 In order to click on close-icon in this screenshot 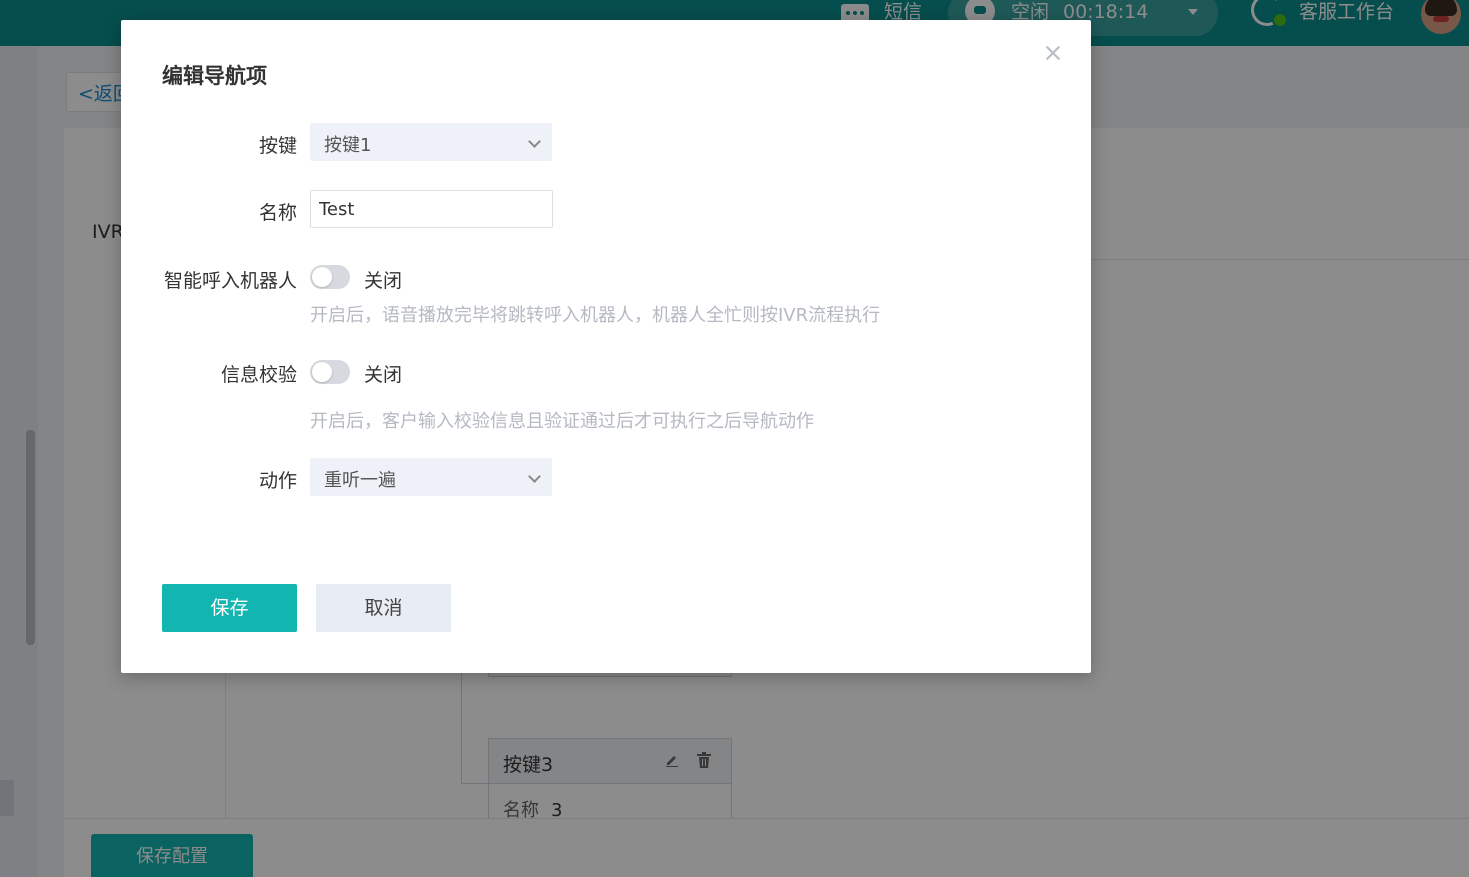, I will do `click(1053, 53)`.